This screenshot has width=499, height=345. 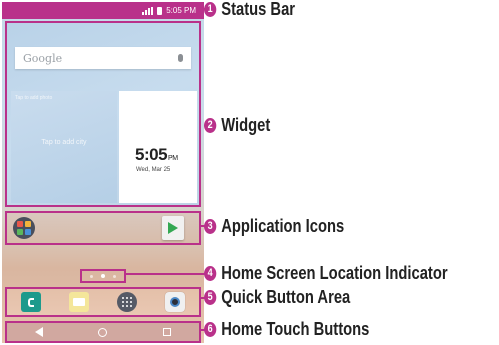 I want to click on callout-label: Home Touch Buttons, so click(x=295, y=328).